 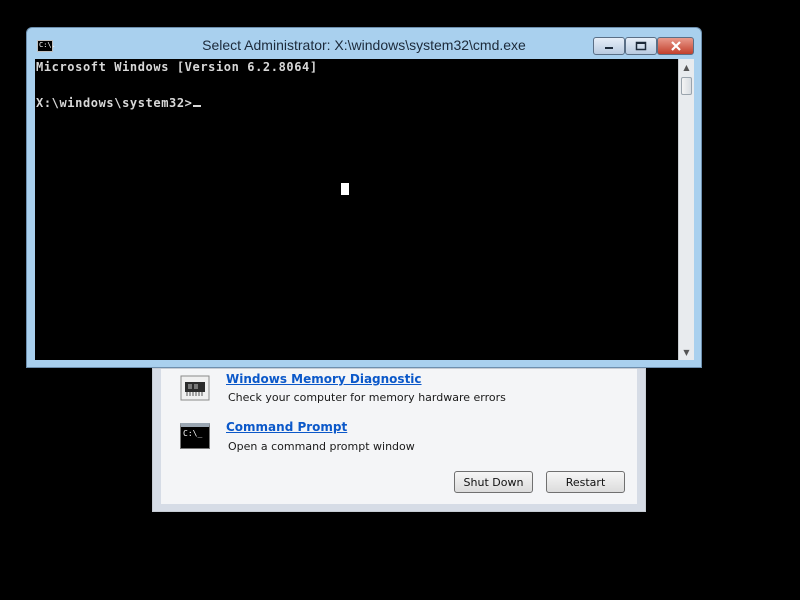 I want to click on command-prompt-icon: C:\_, so click(x=195, y=436).